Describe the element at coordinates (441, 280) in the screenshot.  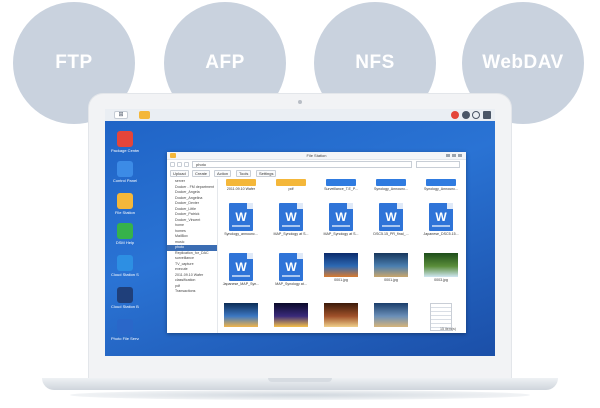
I see `file-name: 0003.jpg` at that location.